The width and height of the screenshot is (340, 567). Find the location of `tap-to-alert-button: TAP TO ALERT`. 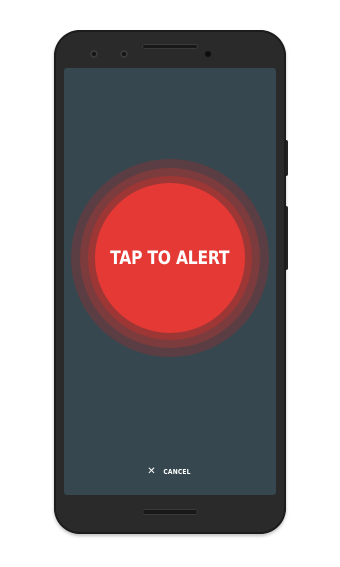

tap-to-alert-button: TAP TO ALERT is located at coordinates (170, 258).